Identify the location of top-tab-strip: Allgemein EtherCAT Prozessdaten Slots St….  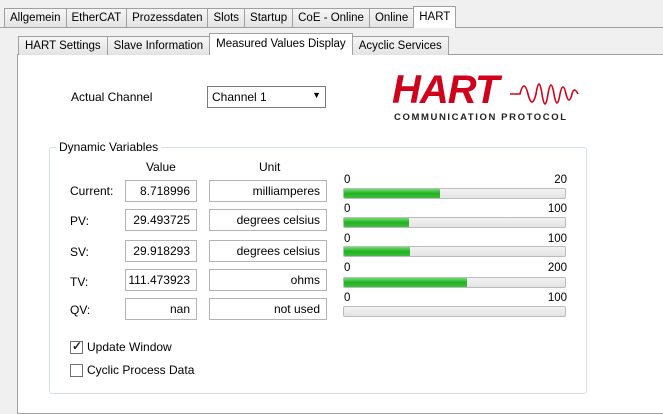
(230, 17).